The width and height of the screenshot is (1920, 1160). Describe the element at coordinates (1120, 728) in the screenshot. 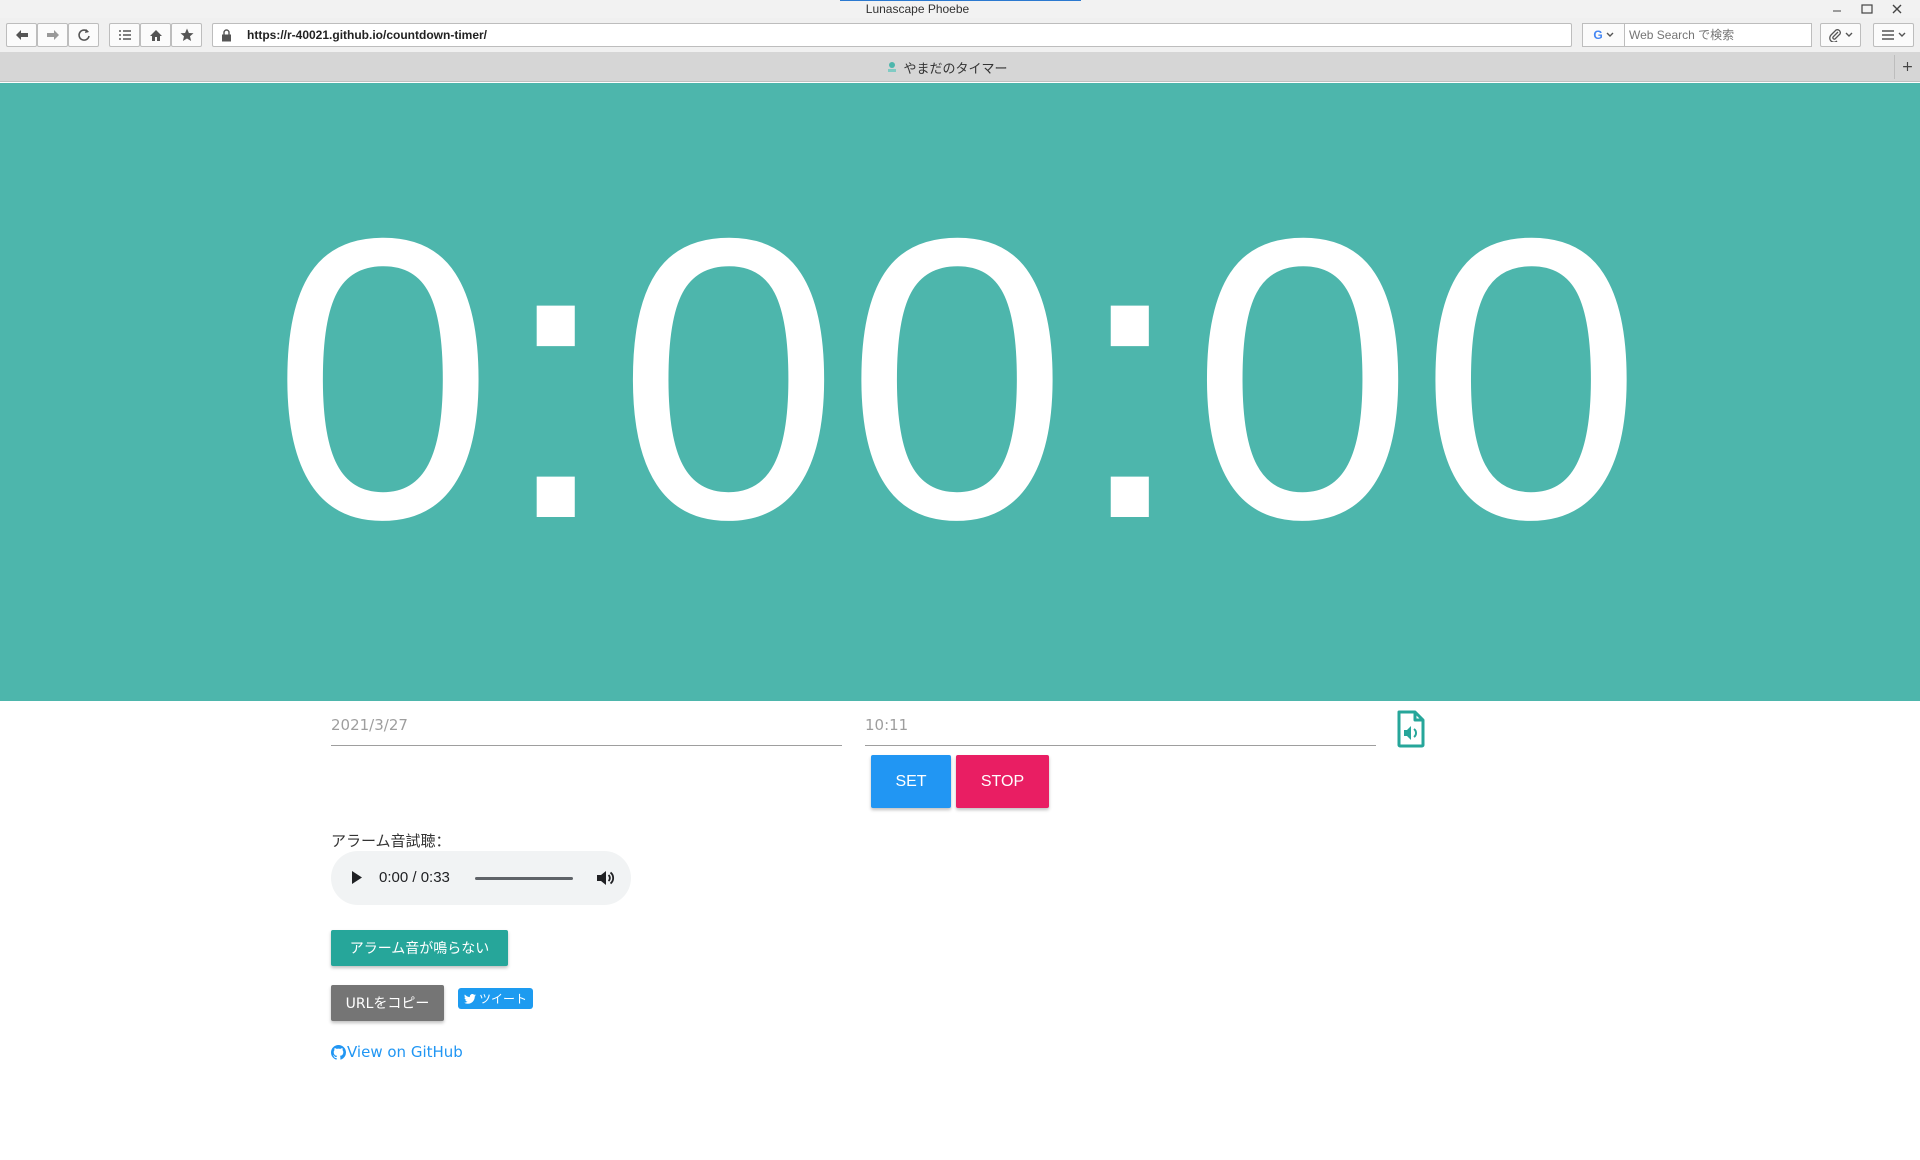

I see `time-input: 10:11` at that location.